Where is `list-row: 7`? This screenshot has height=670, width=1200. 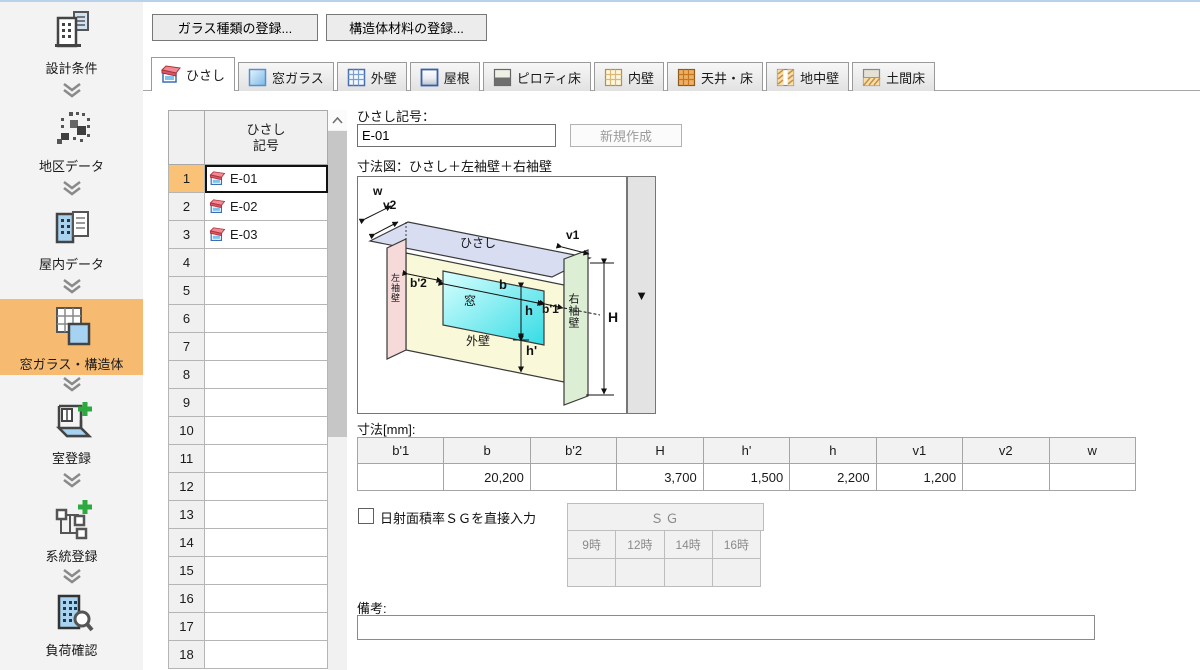
list-row: 7 is located at coordinates (248, 347).